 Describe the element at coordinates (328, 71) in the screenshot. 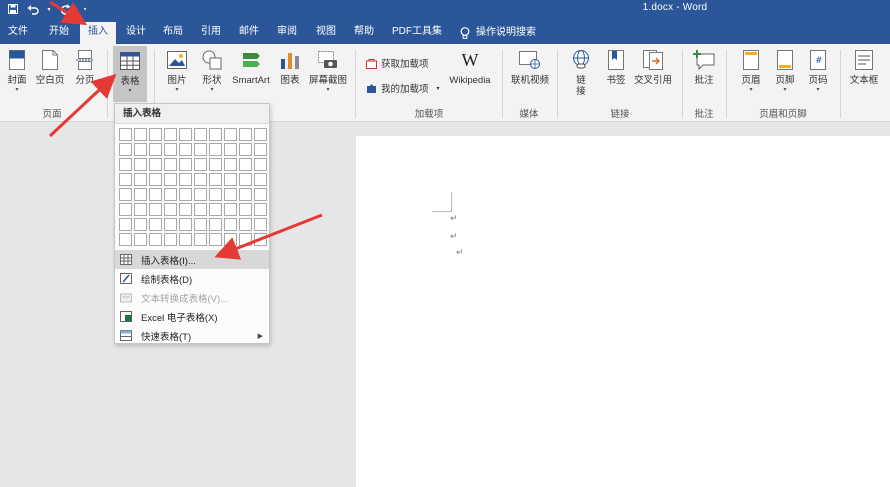

I see `screenshot-button: 屏幕截图 ▾` at that location.